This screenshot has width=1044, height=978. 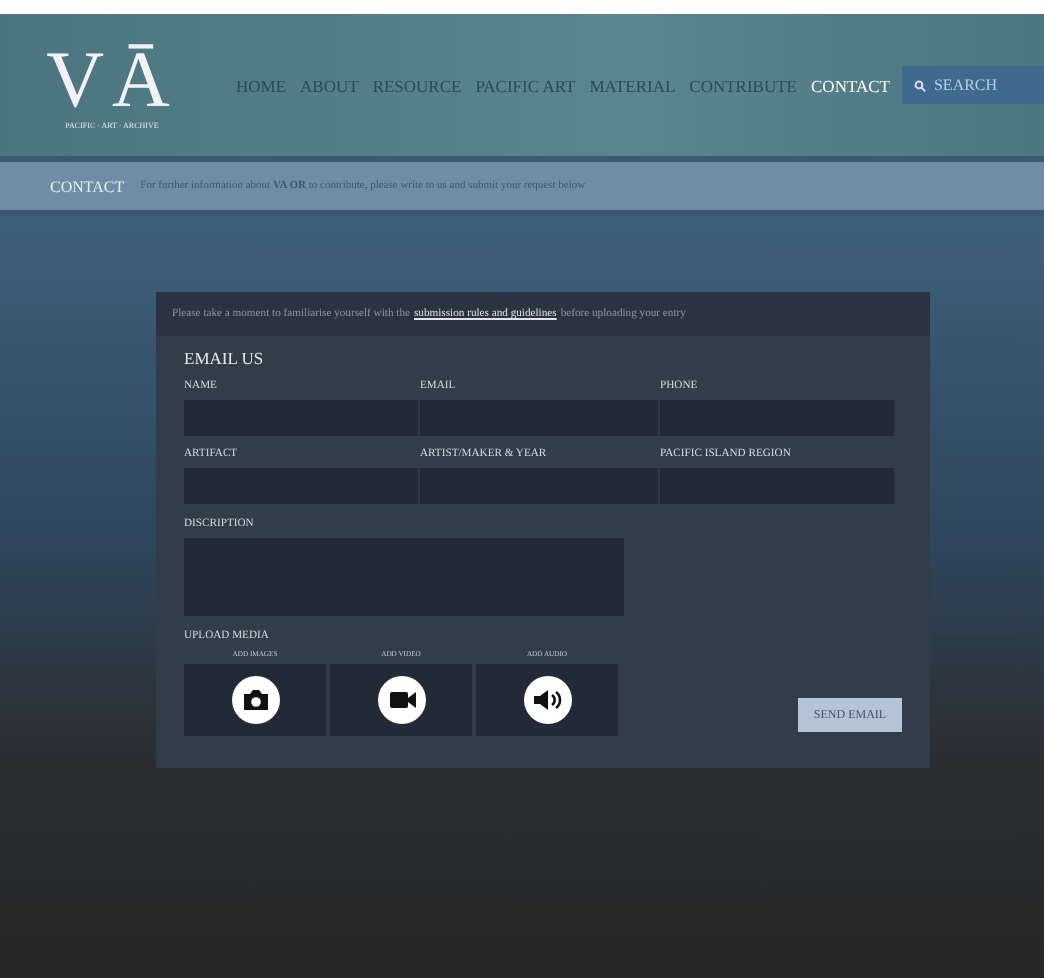 What do you see at coordinates (417, 85) in the screenshot?
I see `nav-link: RESOURCE` at bounding box center [417, 85].